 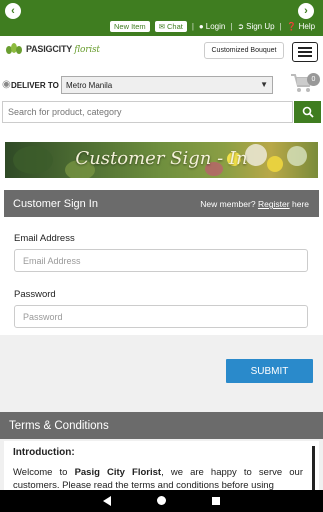 I want to click on chevron-left-icon: ‹, so click(x=13, y=11).